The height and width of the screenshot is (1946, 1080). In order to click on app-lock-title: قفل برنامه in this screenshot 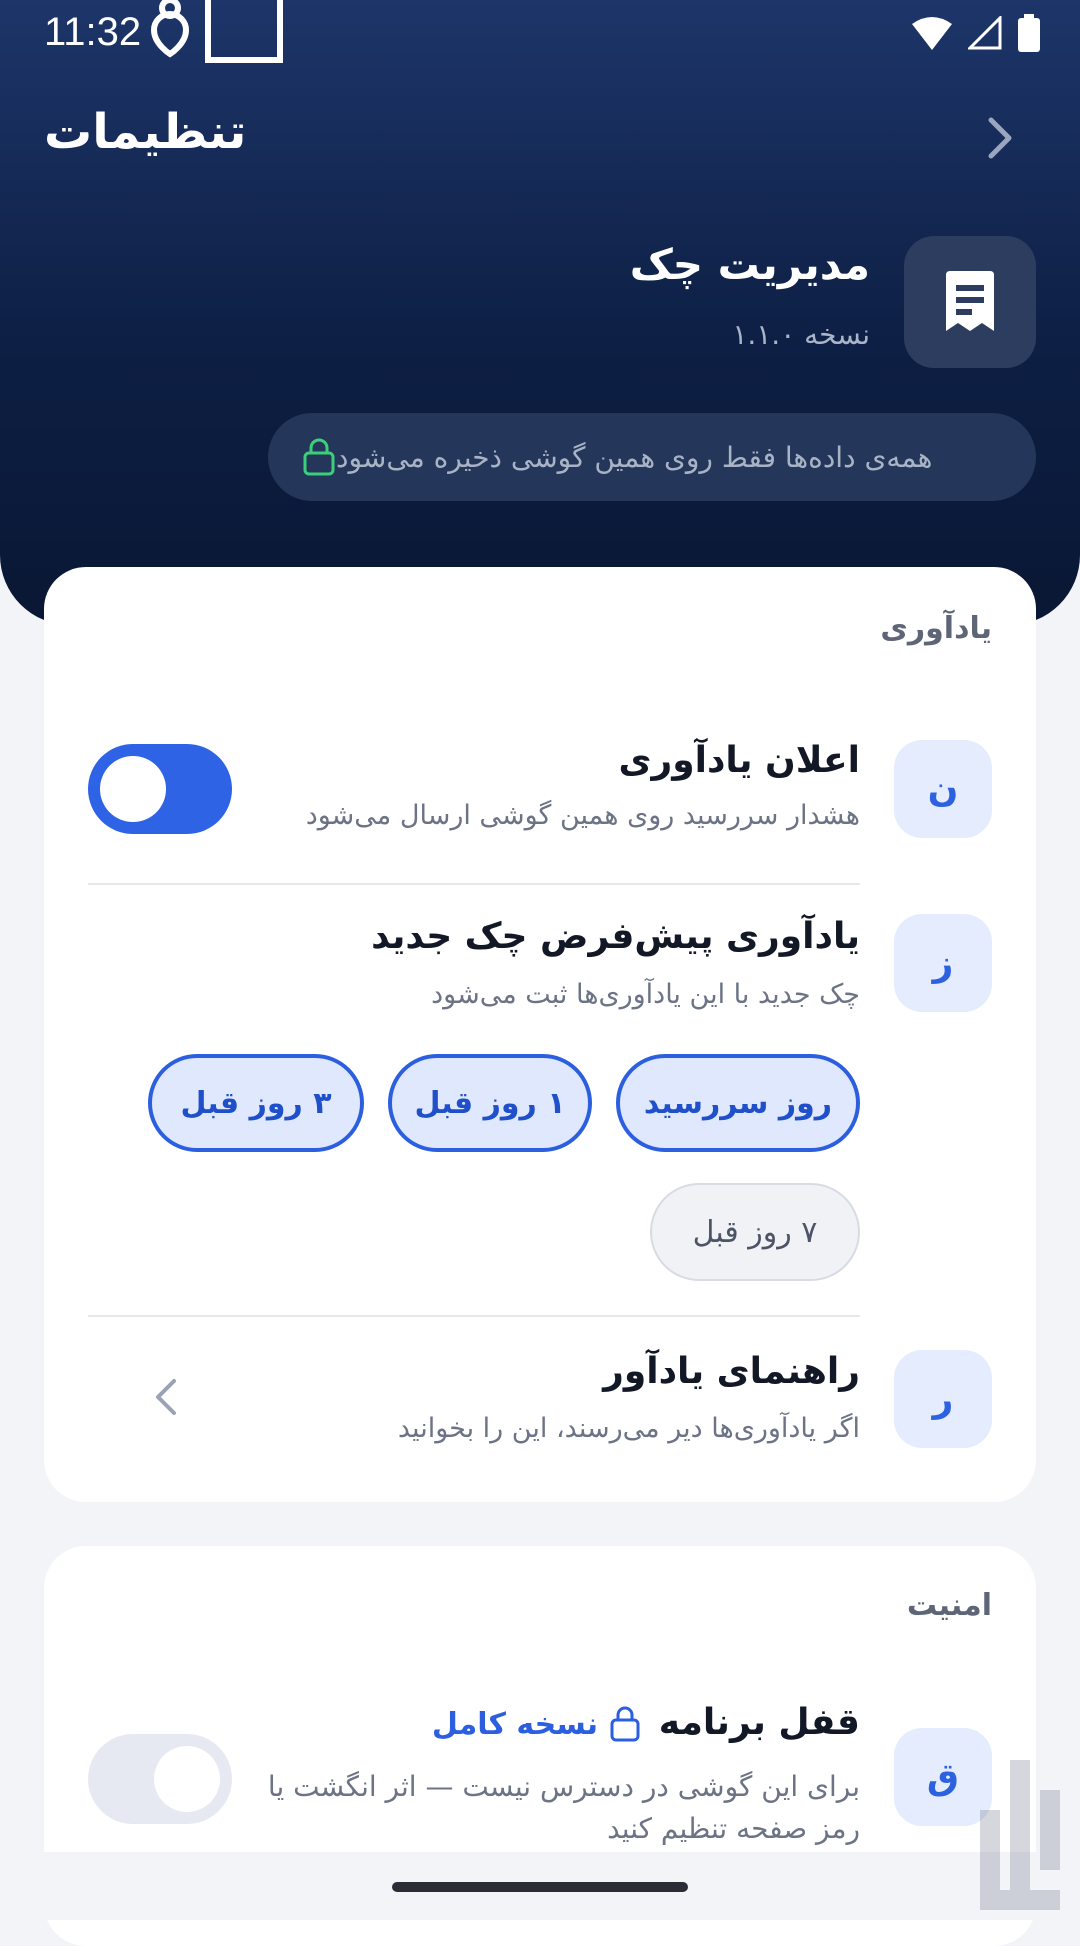, I will do `click(759, 1722)`.